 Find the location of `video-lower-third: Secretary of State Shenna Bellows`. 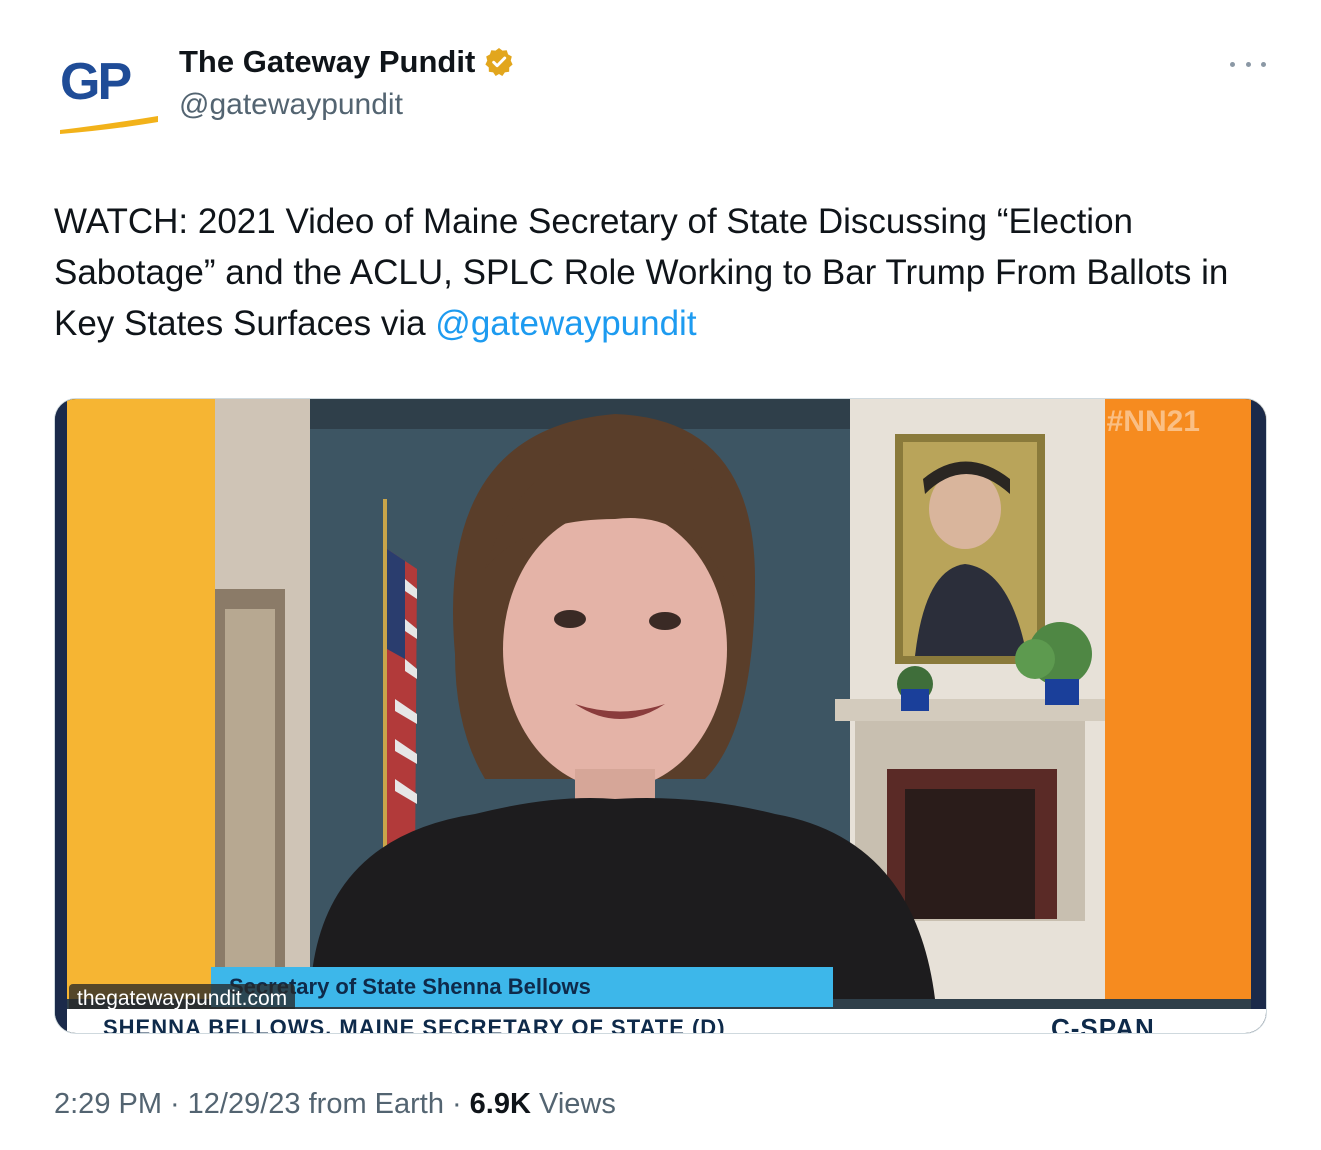

video-lower-third: Secretary of State Shenna Bellows is located at coordinates (522, 987).